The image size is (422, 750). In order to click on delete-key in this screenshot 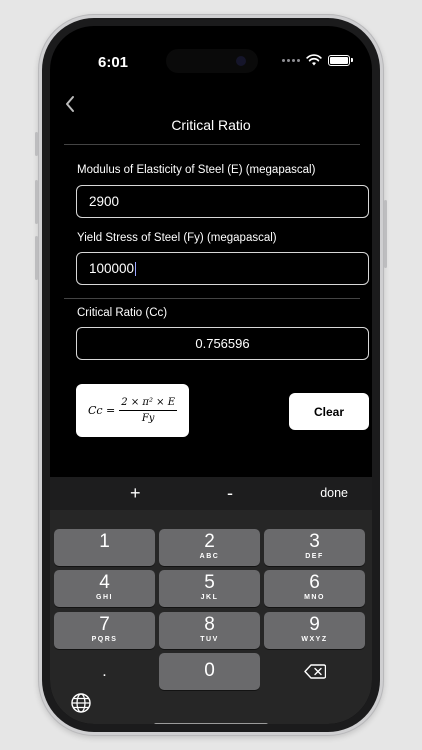, I will do `click(314, 671)`.